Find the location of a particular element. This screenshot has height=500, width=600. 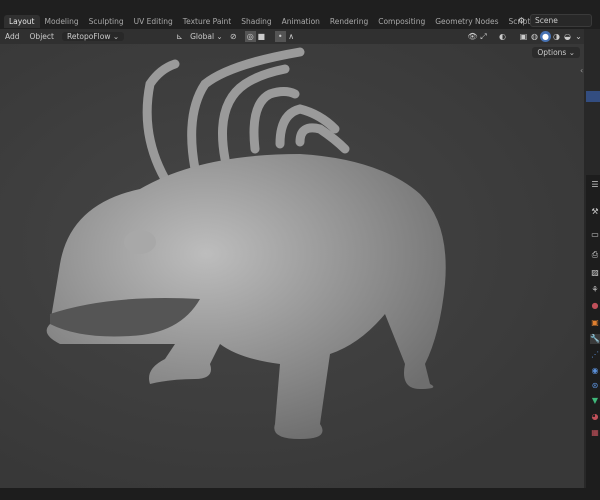

orientation-dropdown: Global ⌄ is located at coordinates (206, 36).